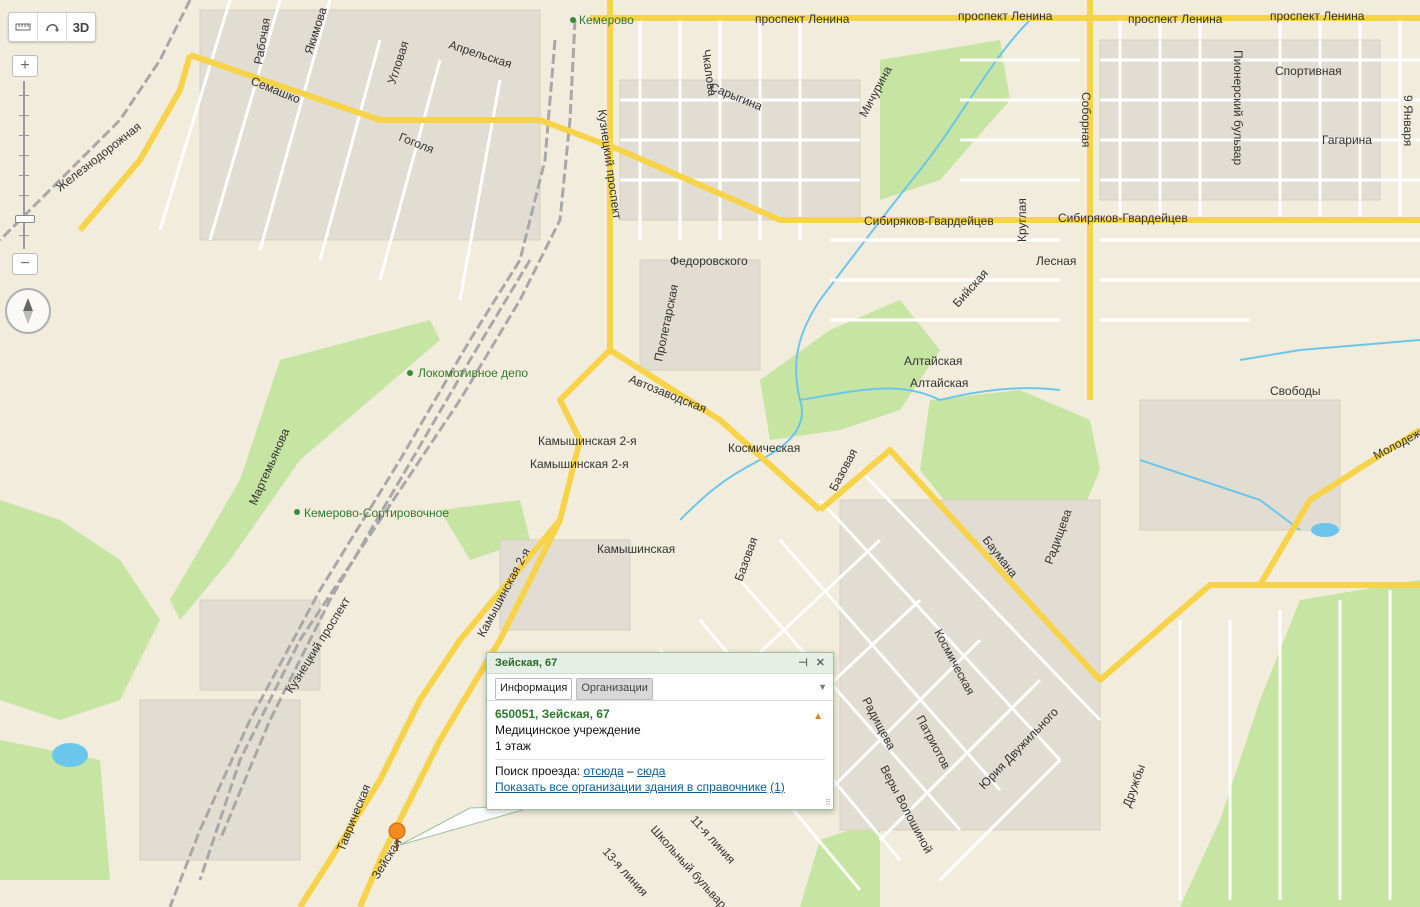 The image size is (1420, 907). Describe the element at coordinates (25, 219) in the screenshot. I see `zoom-slider-thumb` at that location.